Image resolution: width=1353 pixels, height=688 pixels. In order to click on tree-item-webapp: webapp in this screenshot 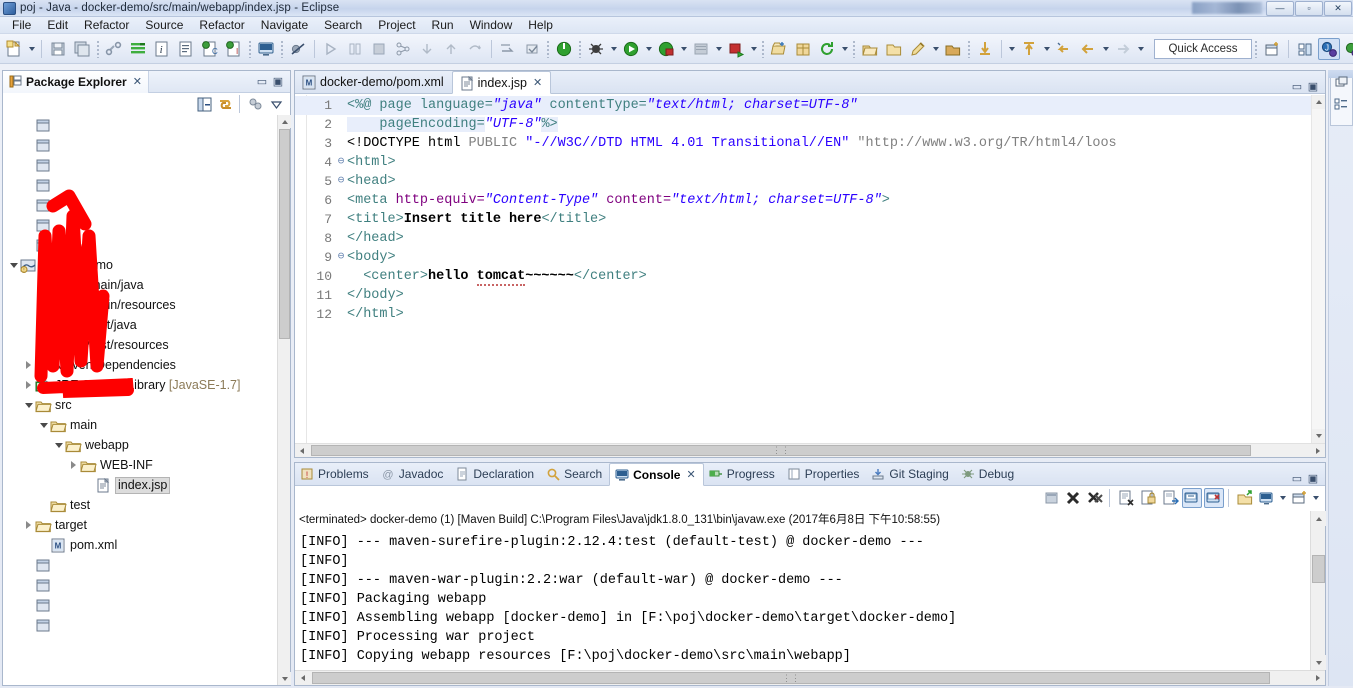, I will do `click(140, 445)`.